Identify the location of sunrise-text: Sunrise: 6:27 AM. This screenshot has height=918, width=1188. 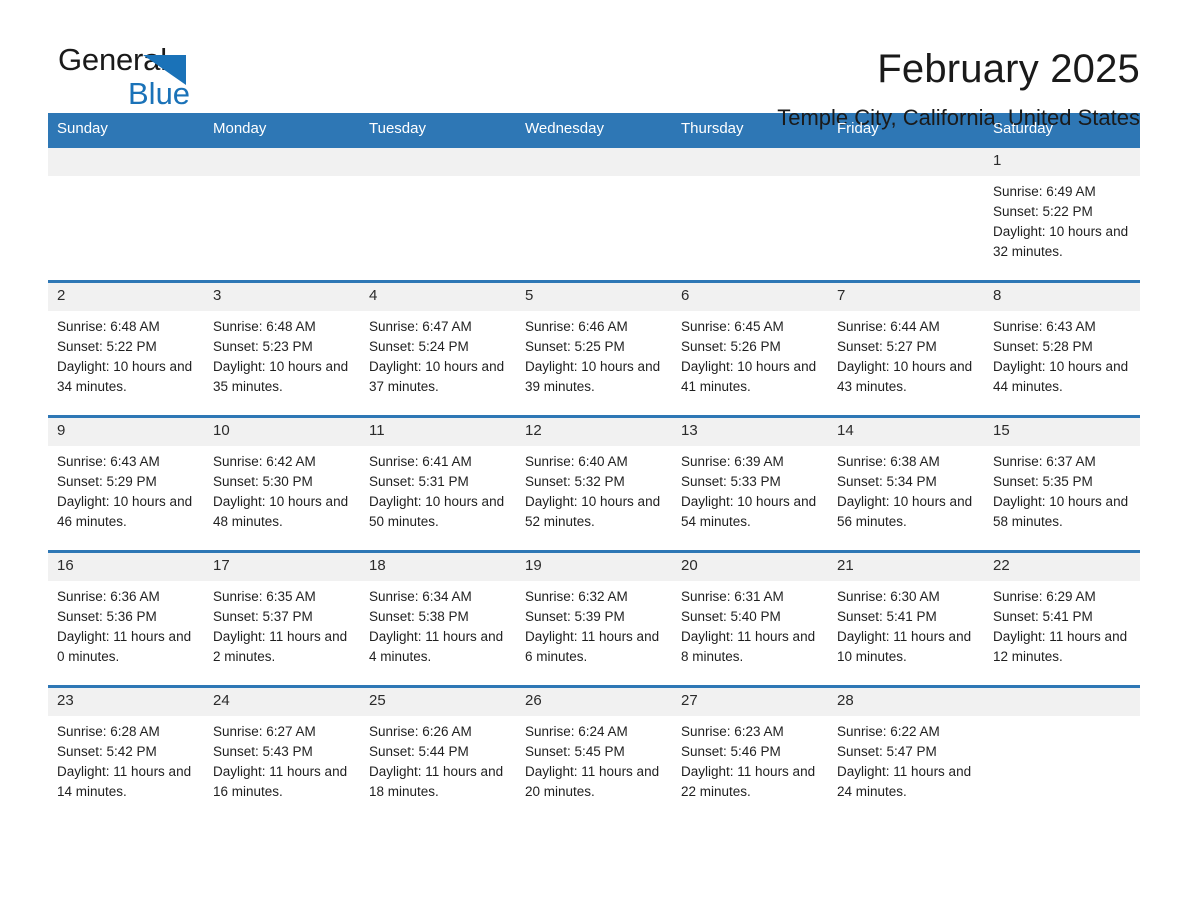
(264, 731).